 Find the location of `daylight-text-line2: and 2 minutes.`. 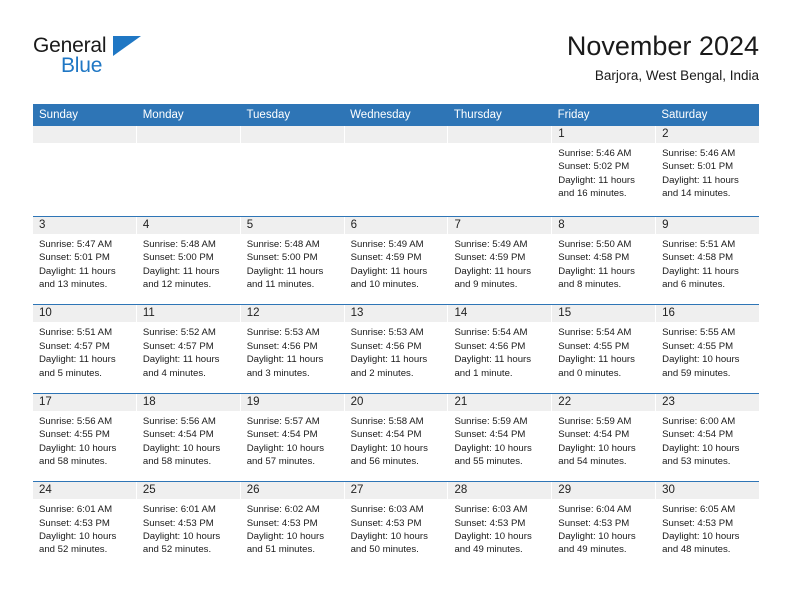

daylight-text-line2: and 2 minutes. is located at coordinates (382, 373).